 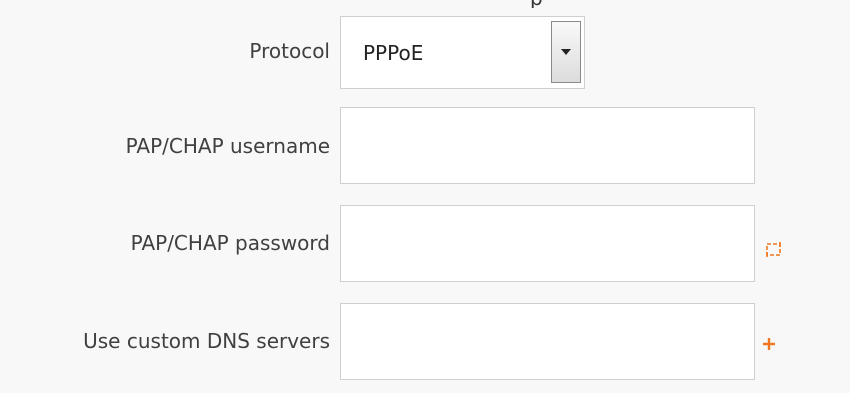 I want to click on plus-icon, so click(x=769, y=344).